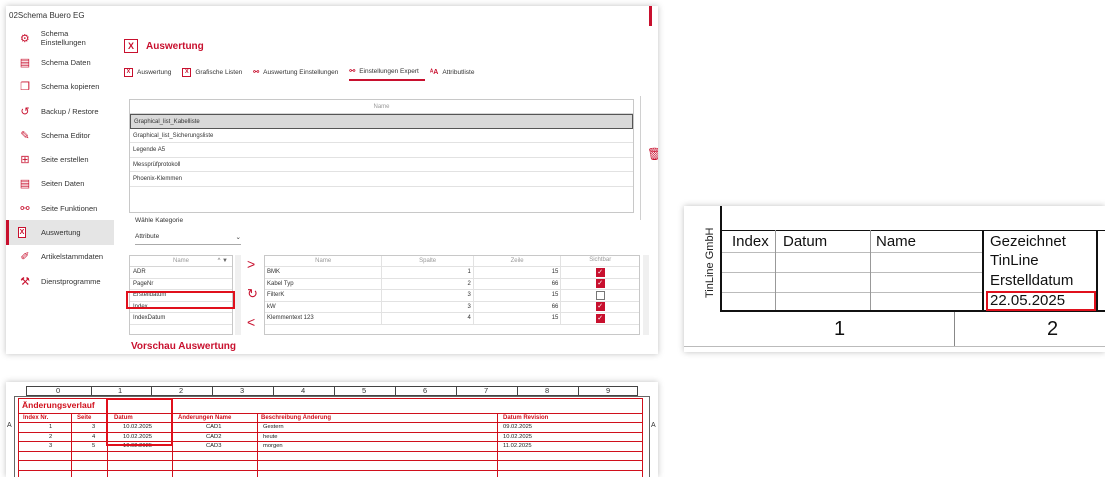 This screenshot has width=1105, height=477. What do you see at coordinates (251, 322) in the screenshot?
I see `move-left-button: <` at bounding box center [251, 322].